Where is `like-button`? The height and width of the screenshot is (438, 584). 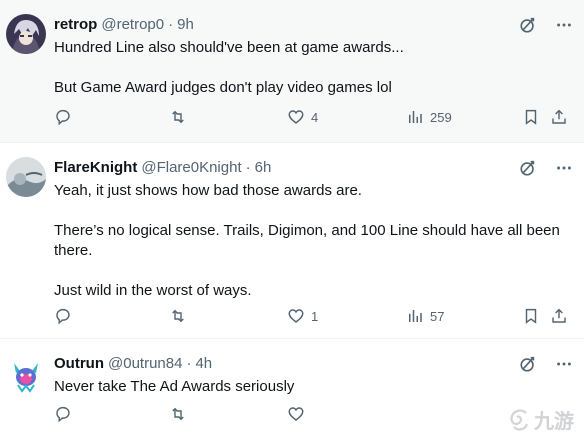 like-button is located at coordinates (296, 414).